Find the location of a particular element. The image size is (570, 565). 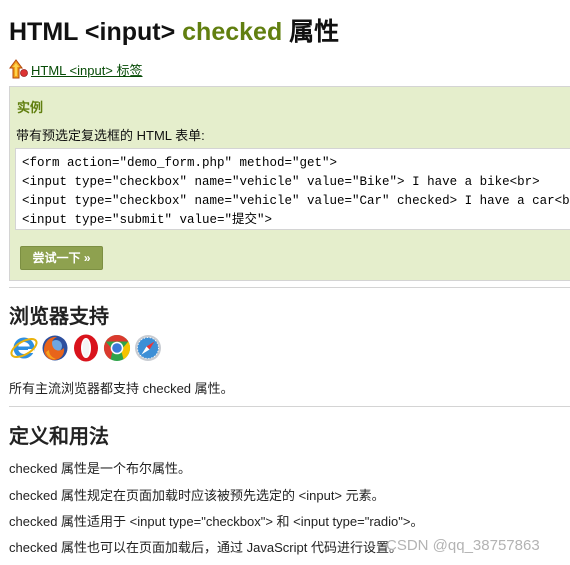

opera-icon is located at coordinates (86, 348).